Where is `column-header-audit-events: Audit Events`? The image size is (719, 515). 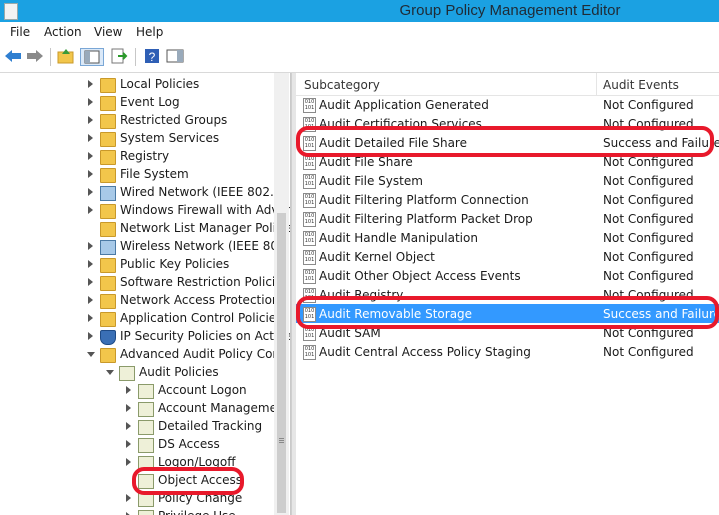
column-header-audit-events: Audit Events is located at coordinates (641, 85).